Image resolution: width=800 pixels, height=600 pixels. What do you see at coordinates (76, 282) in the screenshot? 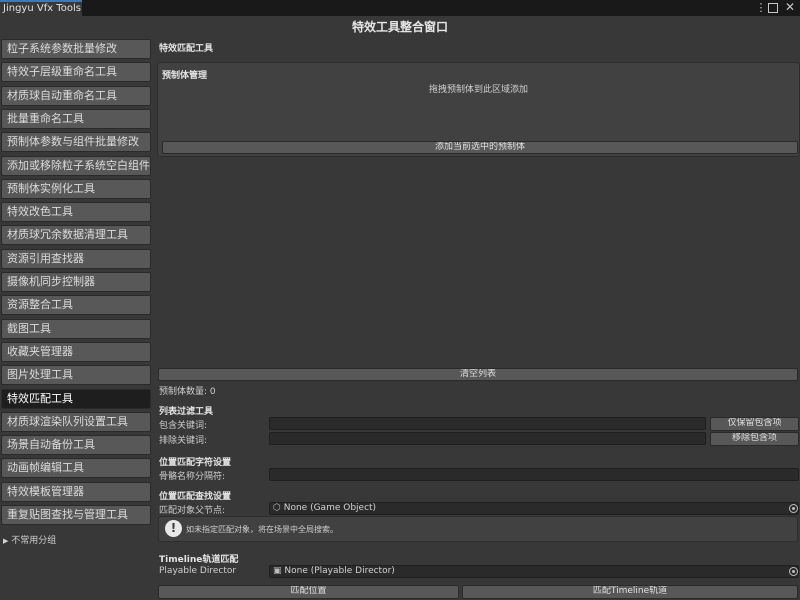
I see `sidebar-item: 摄像机同步控制器` at bounding box center [76, 282].